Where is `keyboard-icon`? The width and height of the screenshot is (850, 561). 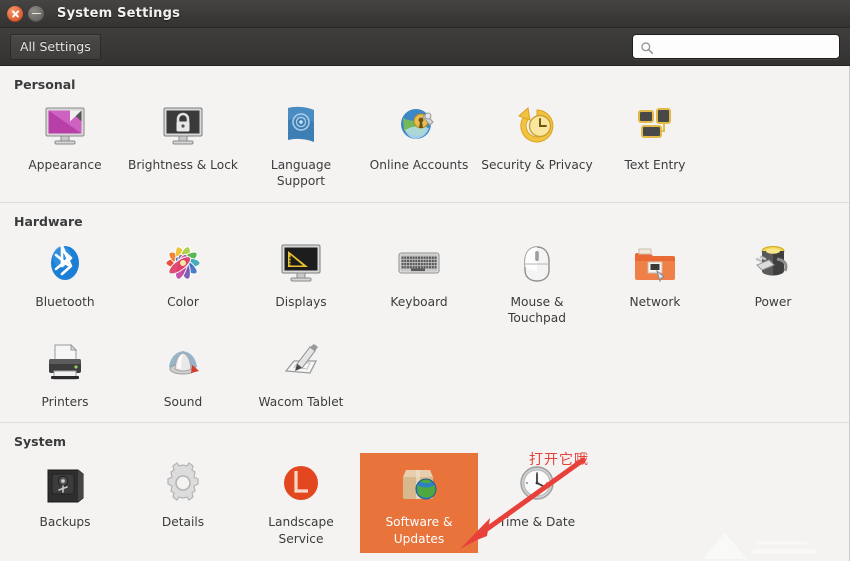 keyboard-icon is located at coordinates (419, 263).